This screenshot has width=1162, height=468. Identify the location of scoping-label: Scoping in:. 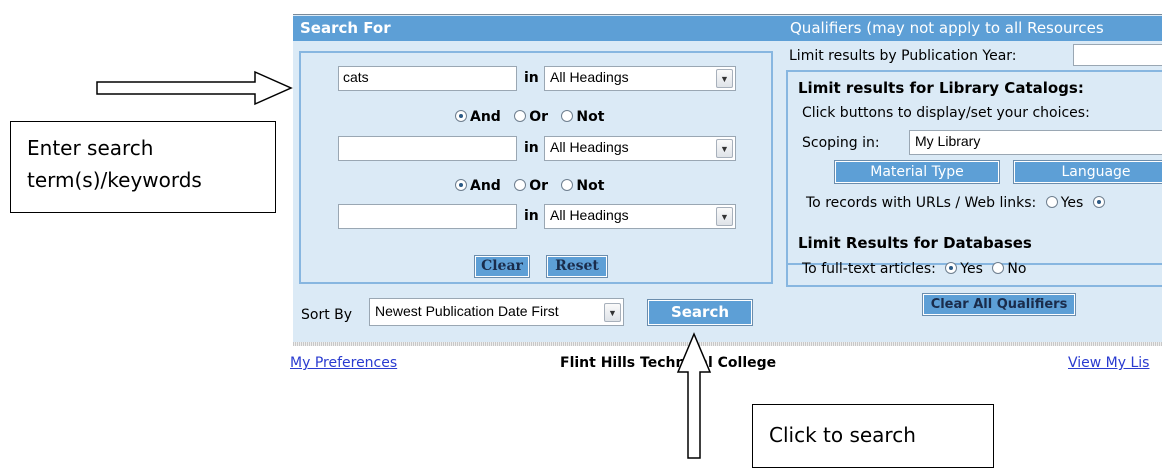
(841, 143).